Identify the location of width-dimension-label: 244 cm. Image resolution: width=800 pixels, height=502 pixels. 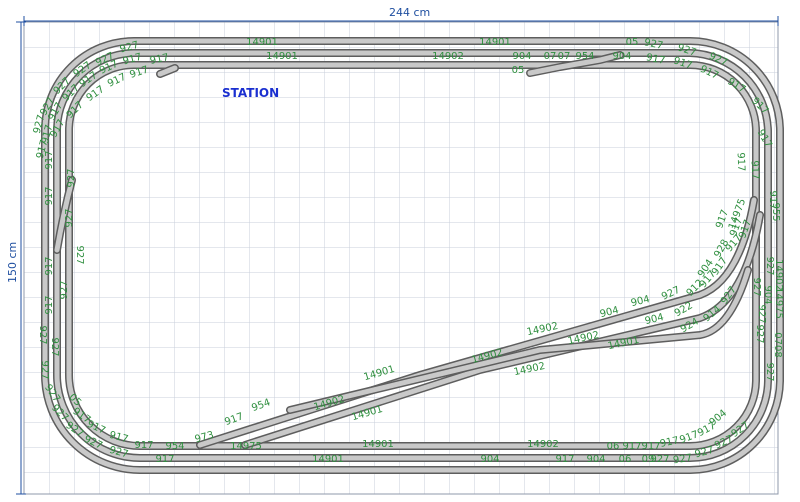
(409, 12).